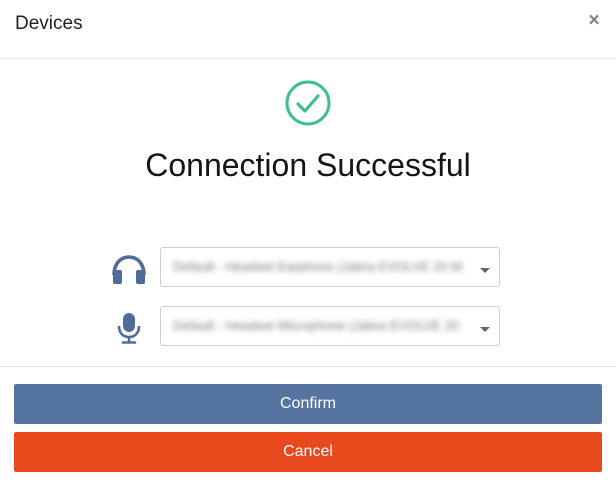 The height and width of the screenshot is (484, 616). What do you see at coordinates (308, 404) in the screenshot?
I see `confirm-button: Confirm` at bounding box center [308, 404].